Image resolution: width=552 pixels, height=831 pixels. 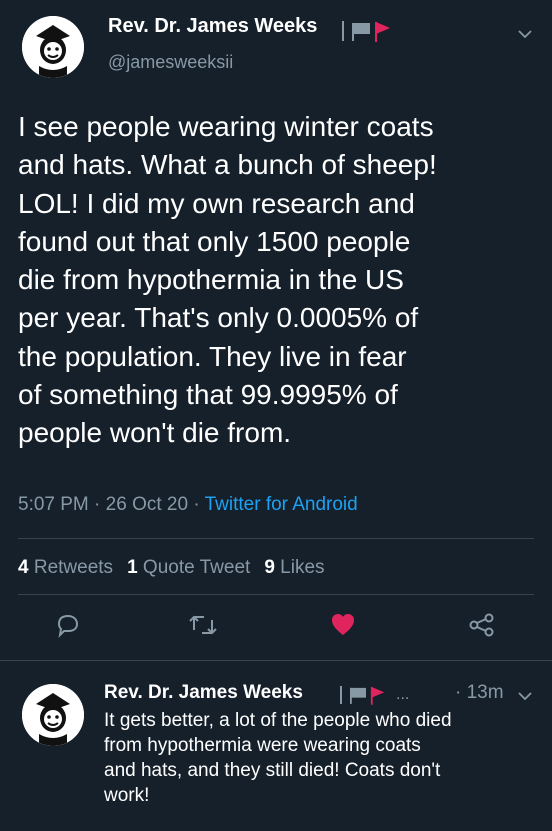 I want to click on retweets-stat: 4 Retweets, so click(x=65, y=567).